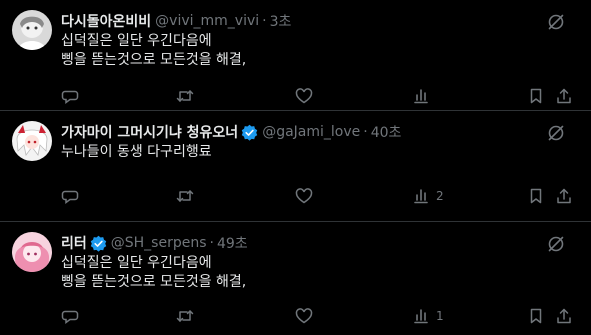 The width and height of the screenshot is (591, 335). What do you see at coordinates (319, 152) in the screenshot?
I see `tweet-text: 누나들이 동생 다구리행료` at bounding box center [319, 152].